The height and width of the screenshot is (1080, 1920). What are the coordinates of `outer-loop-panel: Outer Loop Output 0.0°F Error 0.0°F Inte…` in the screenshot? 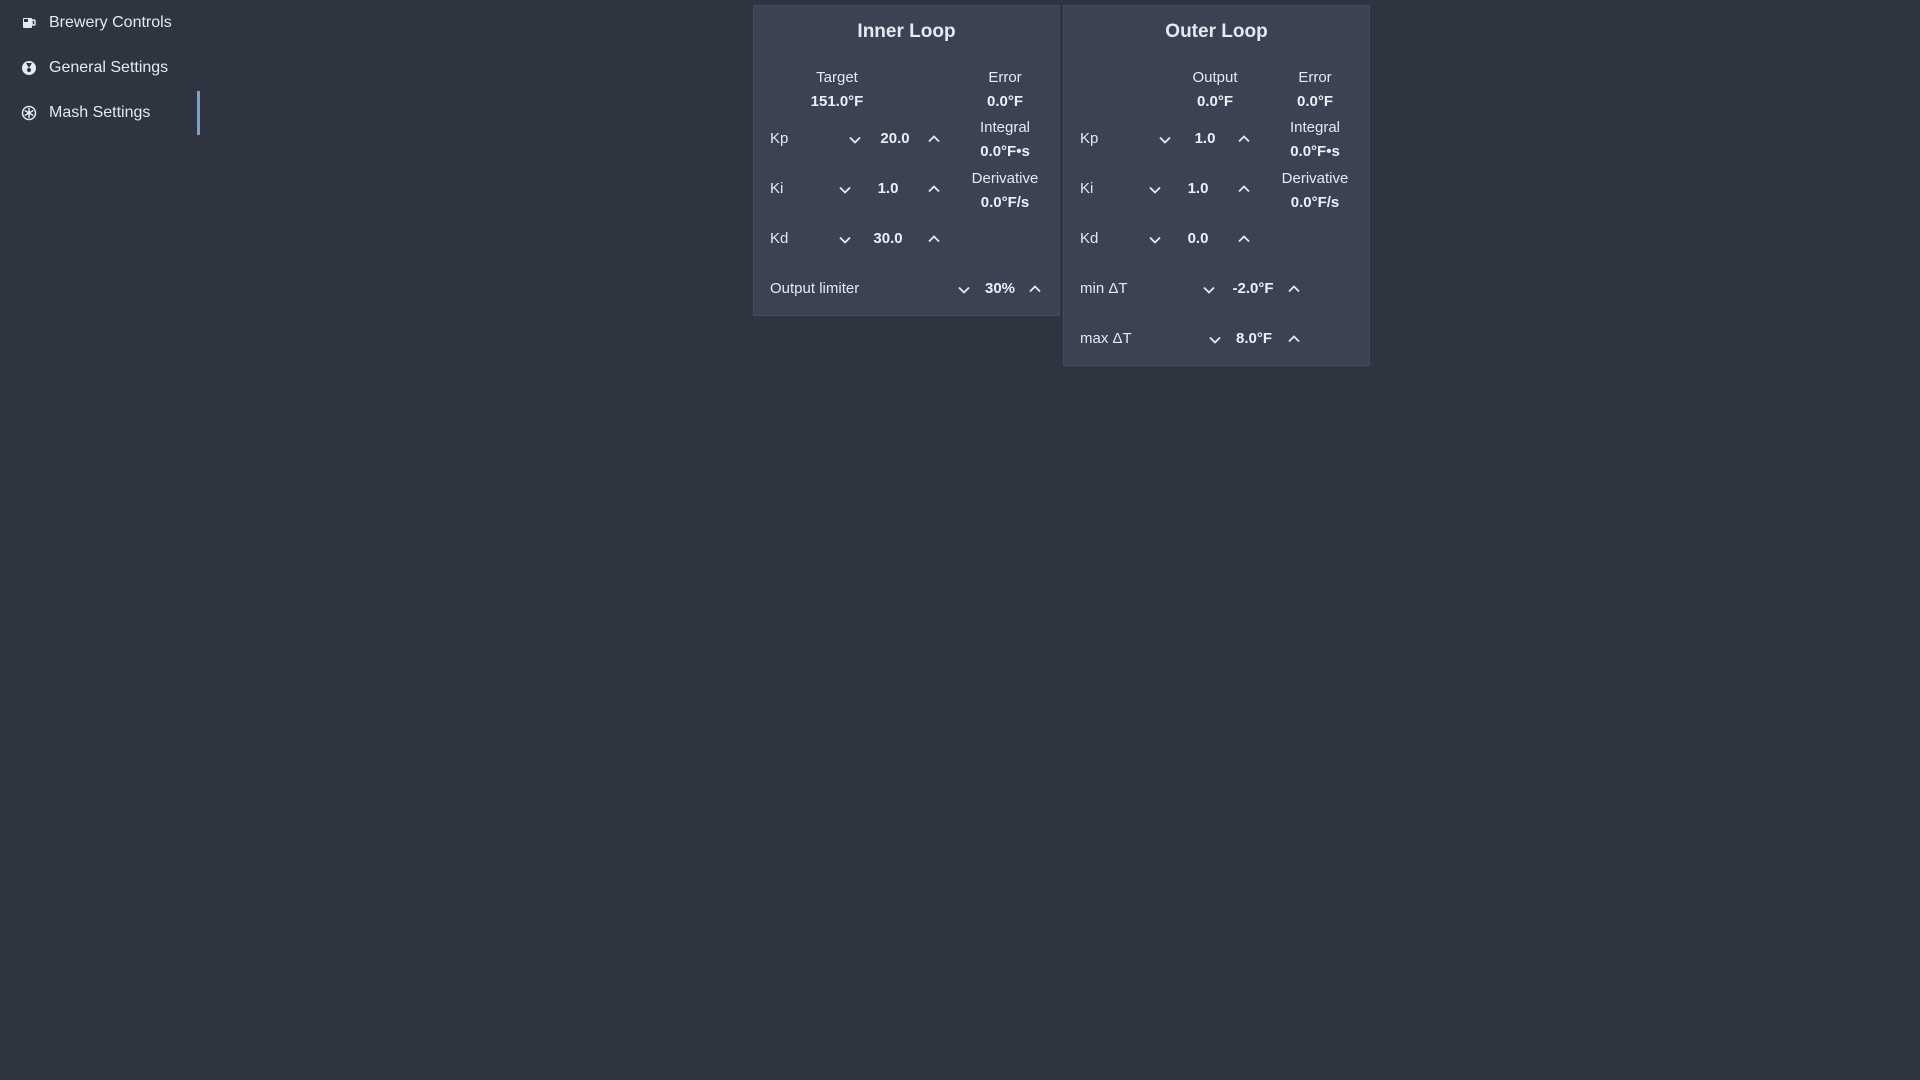 It's located at (1216, 185).